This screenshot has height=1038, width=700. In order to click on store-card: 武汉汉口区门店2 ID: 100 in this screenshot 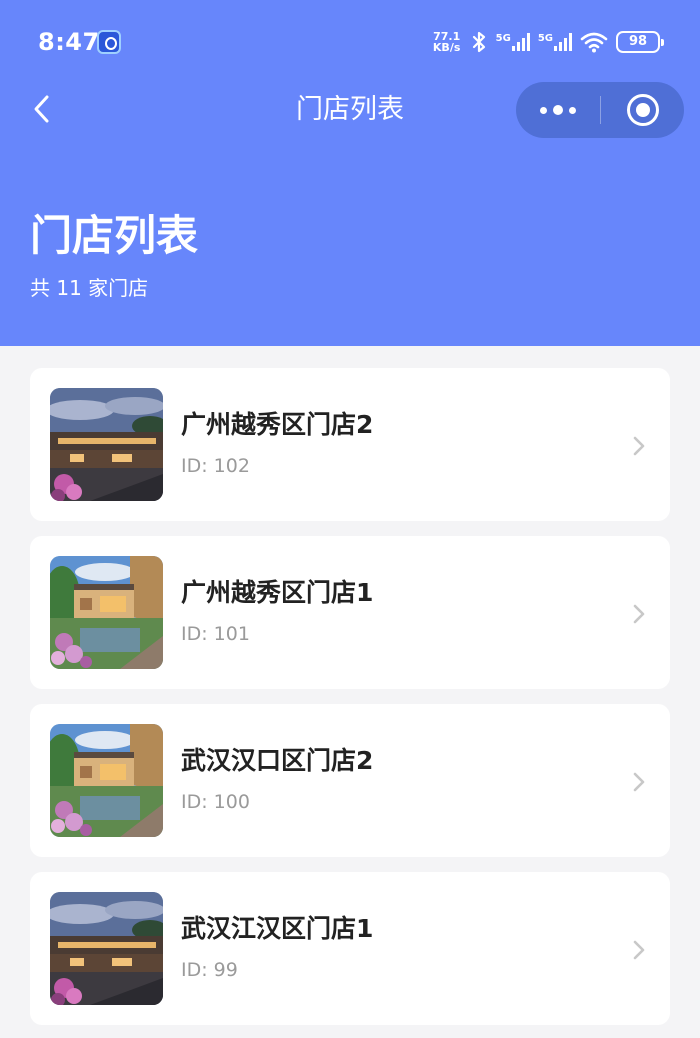, I will do `click(350, 780)`.